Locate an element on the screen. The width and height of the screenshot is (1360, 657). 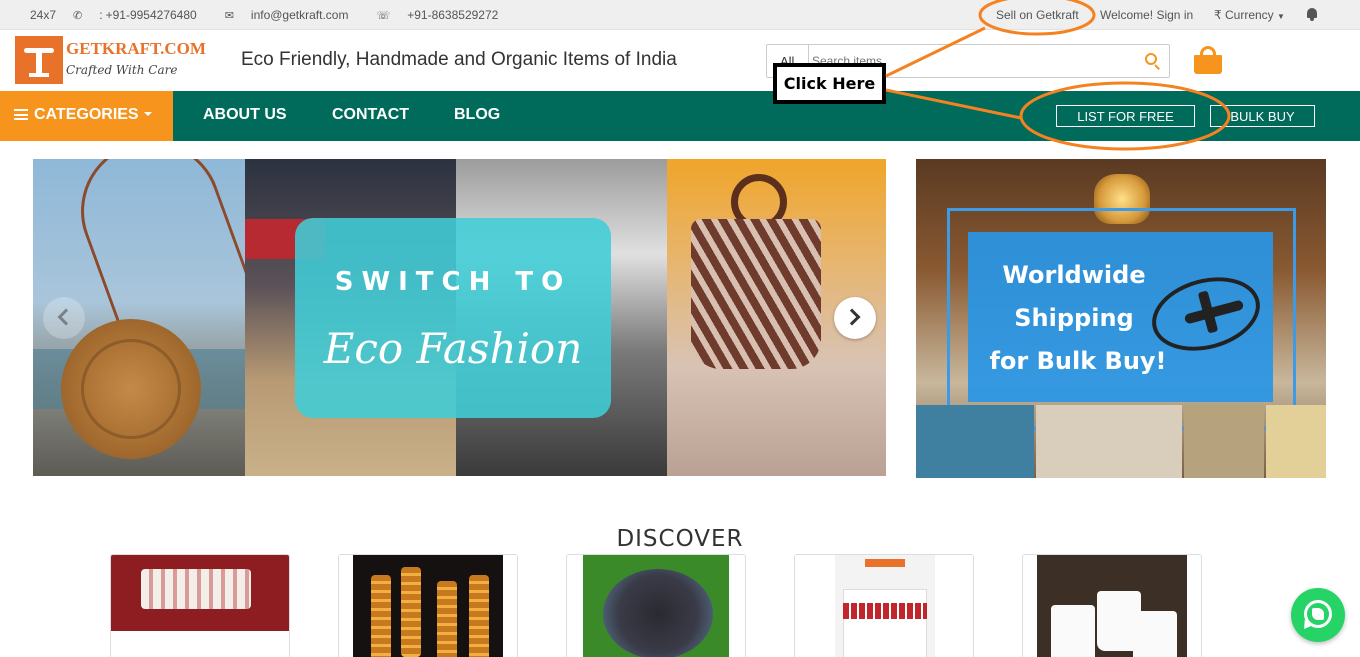
logo-name: GETKRAFT.COM is located at coordinates (136, 48).